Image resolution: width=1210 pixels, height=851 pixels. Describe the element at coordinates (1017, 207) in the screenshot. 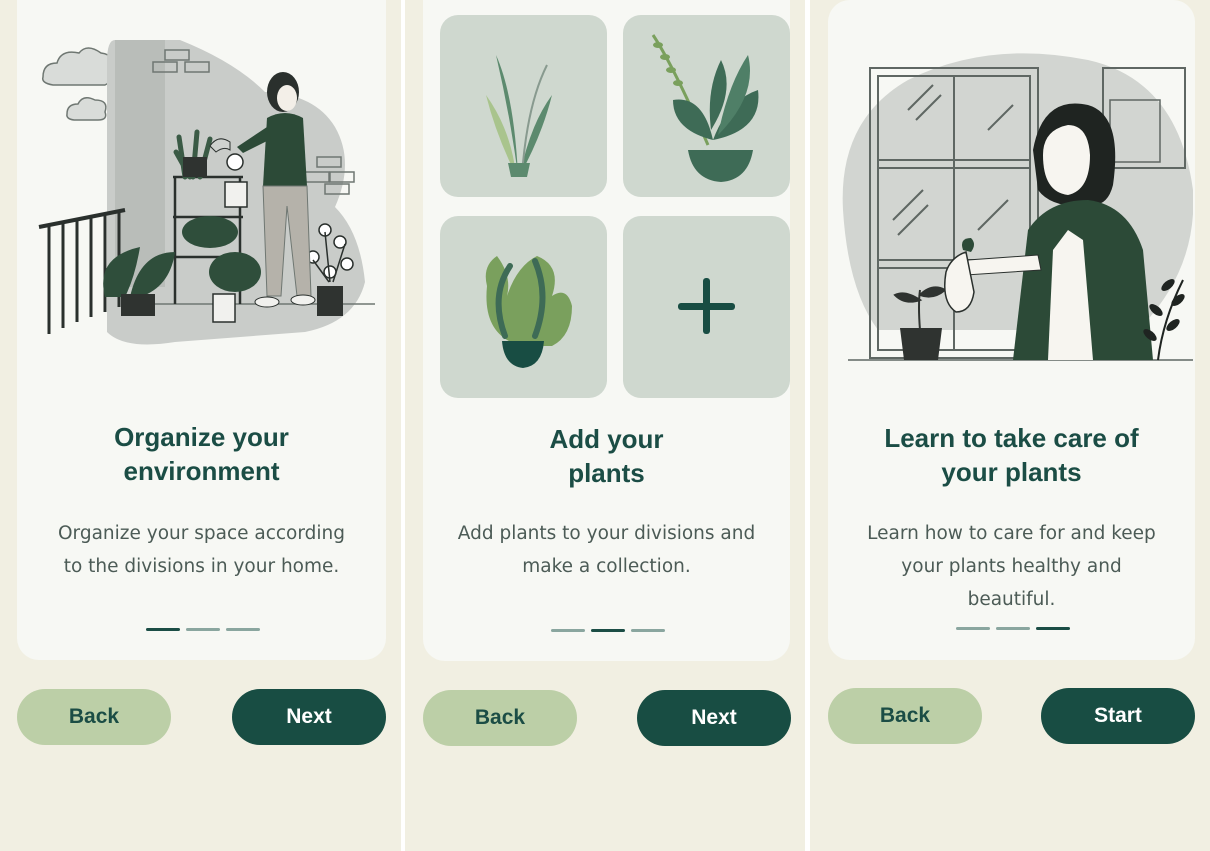

I see `woman-spraying-plant-illustration` at that location.